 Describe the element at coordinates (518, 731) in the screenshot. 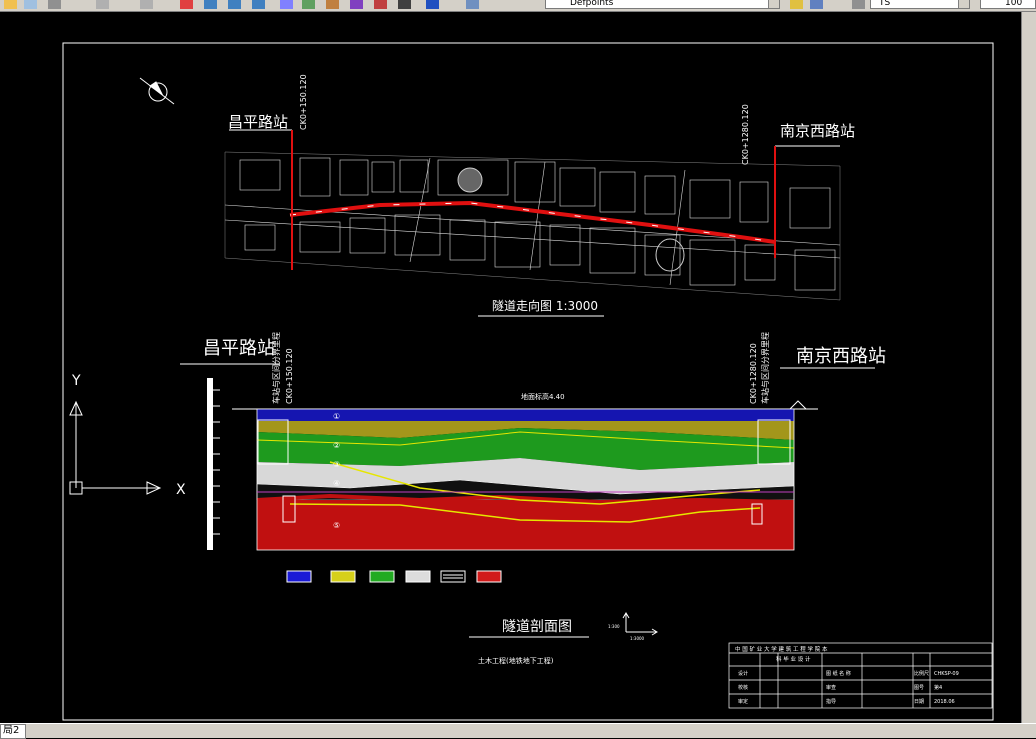

I see `status-bar: 局2` at that location.